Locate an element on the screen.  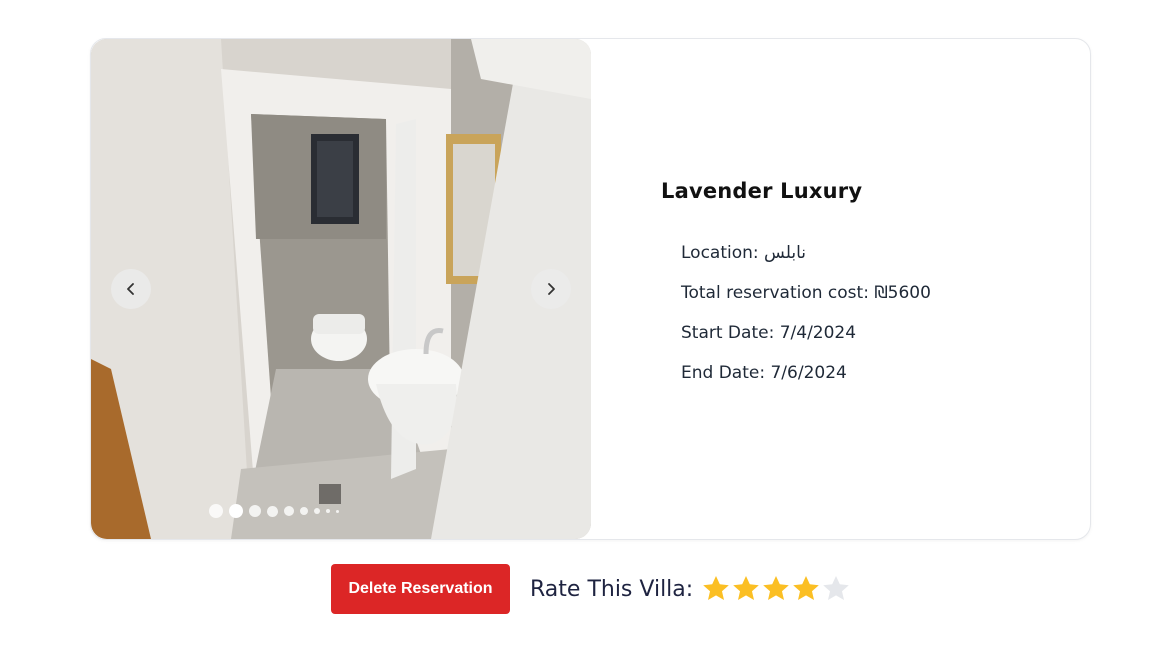
star-rating is located at coordinates (776, 589).